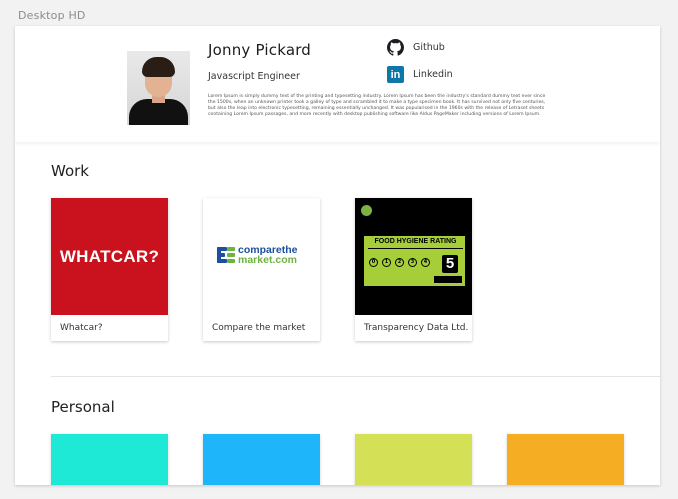  I want to click on work-card-whatcar: WHATCAR? Whatcar?, so click(109, 269).